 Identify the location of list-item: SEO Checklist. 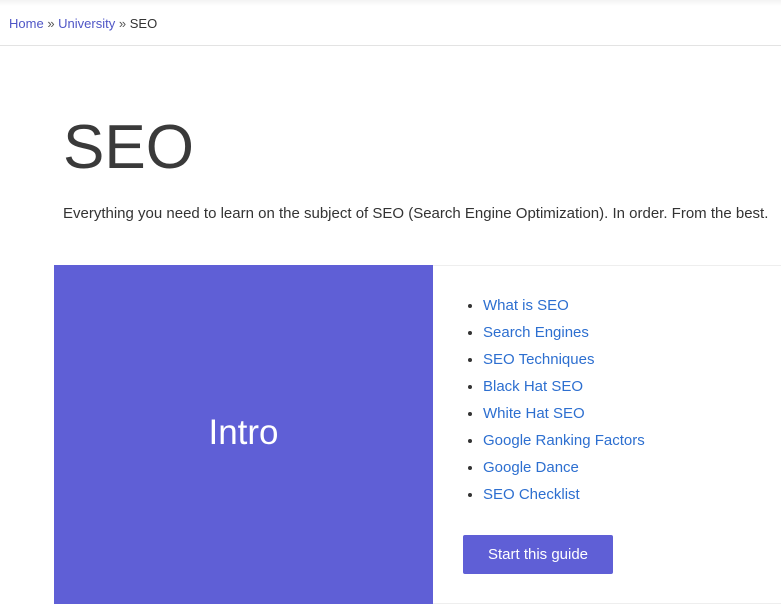
(564, 499).